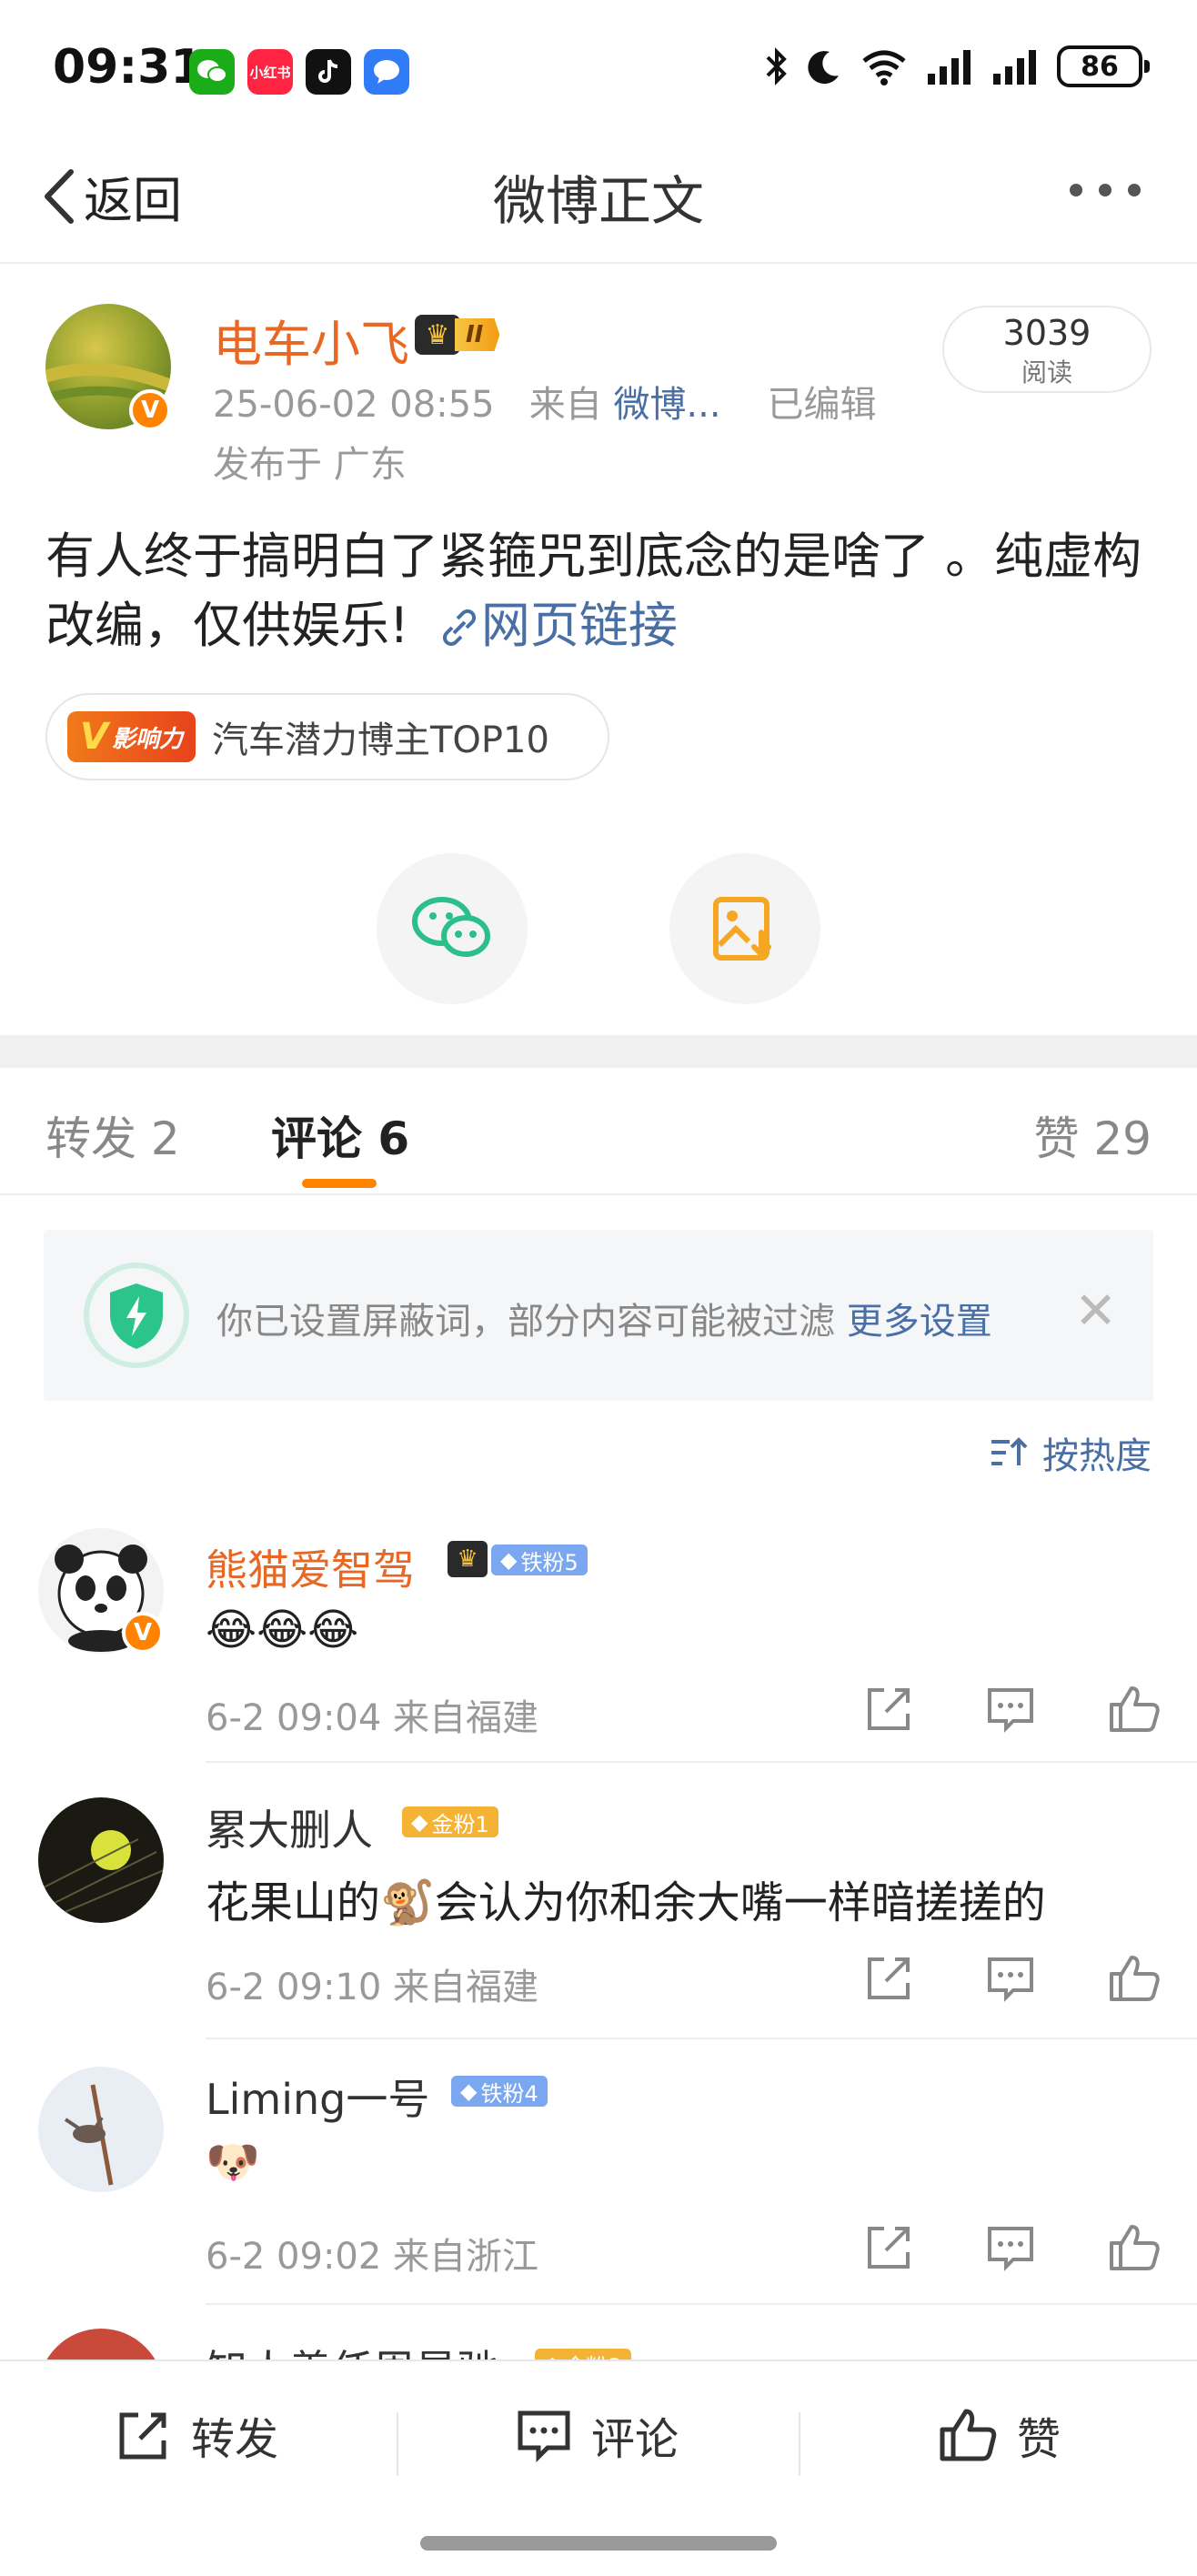 This screenshot has width=1197, height=2576. Describe the element at coordinates (598, 200) in the screenshot. I see `nav-bar: 微博正文 返回` at that location.